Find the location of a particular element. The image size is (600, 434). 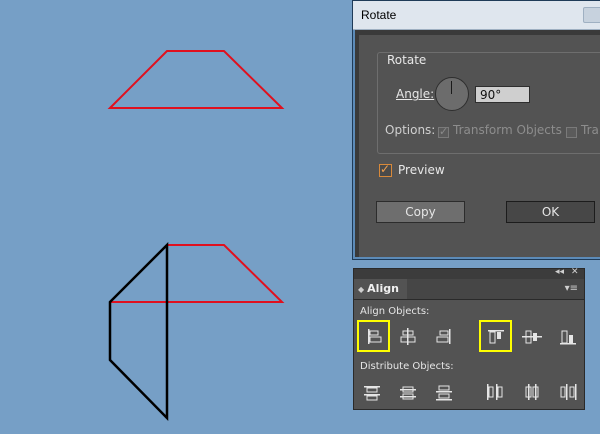

align-right-icon is located at coordinates (444, 337).